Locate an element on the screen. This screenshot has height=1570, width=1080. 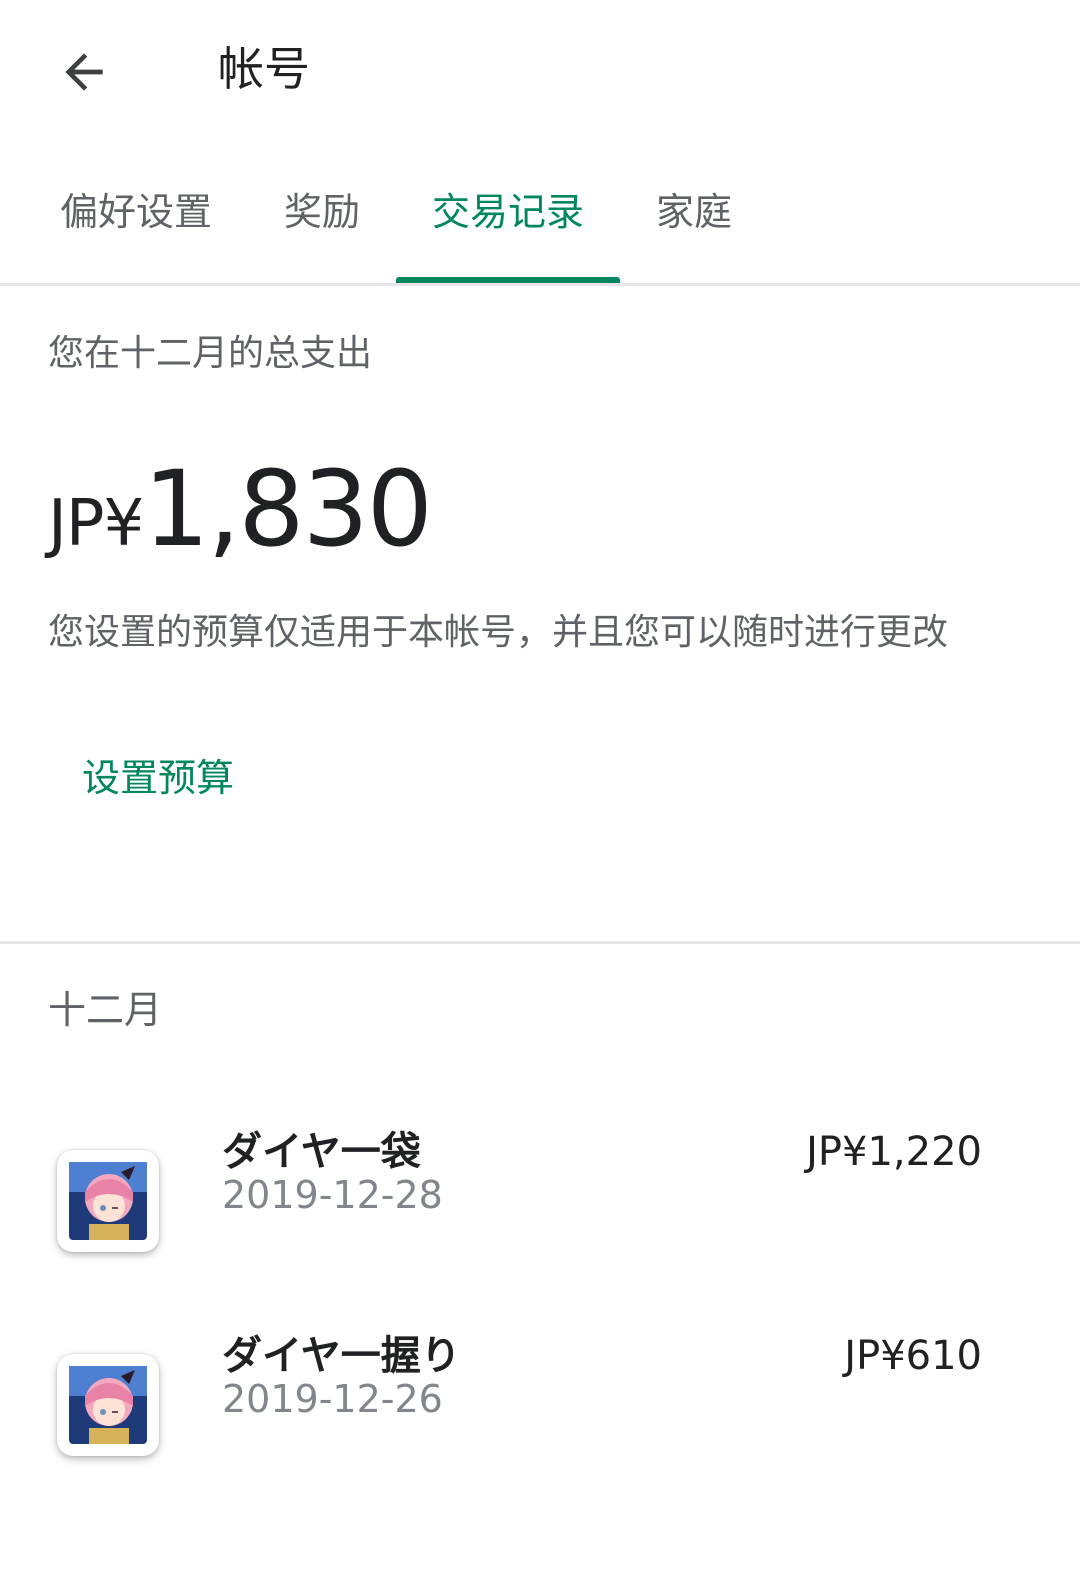
spending-summary-label: 您在十二月的总支出 is located at coordinates (210, 353).